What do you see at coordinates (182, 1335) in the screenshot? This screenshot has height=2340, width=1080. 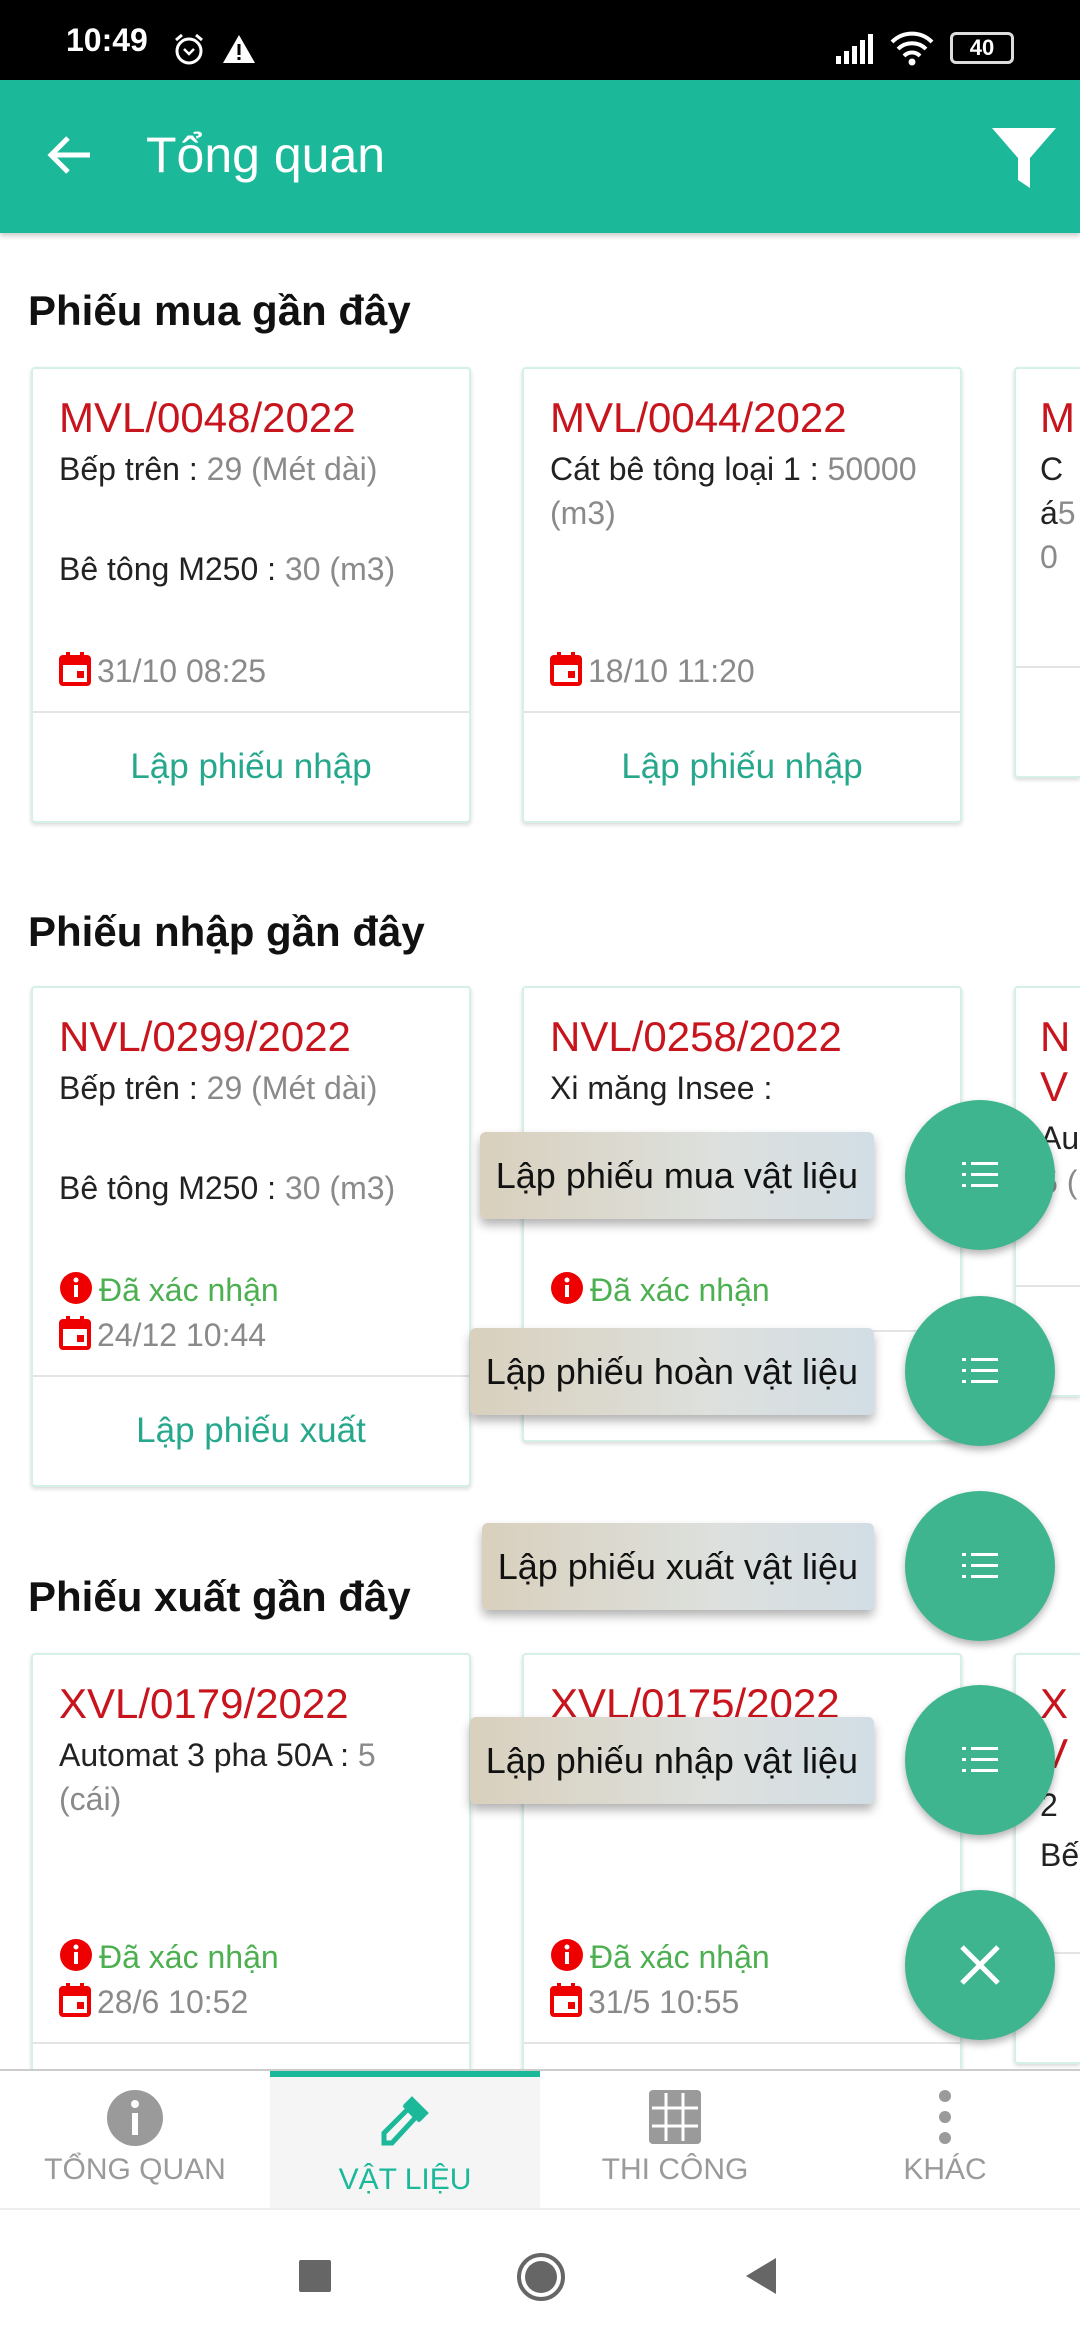 I see `date-text: 24/12 10:44` at bounding box center [182, 1335].